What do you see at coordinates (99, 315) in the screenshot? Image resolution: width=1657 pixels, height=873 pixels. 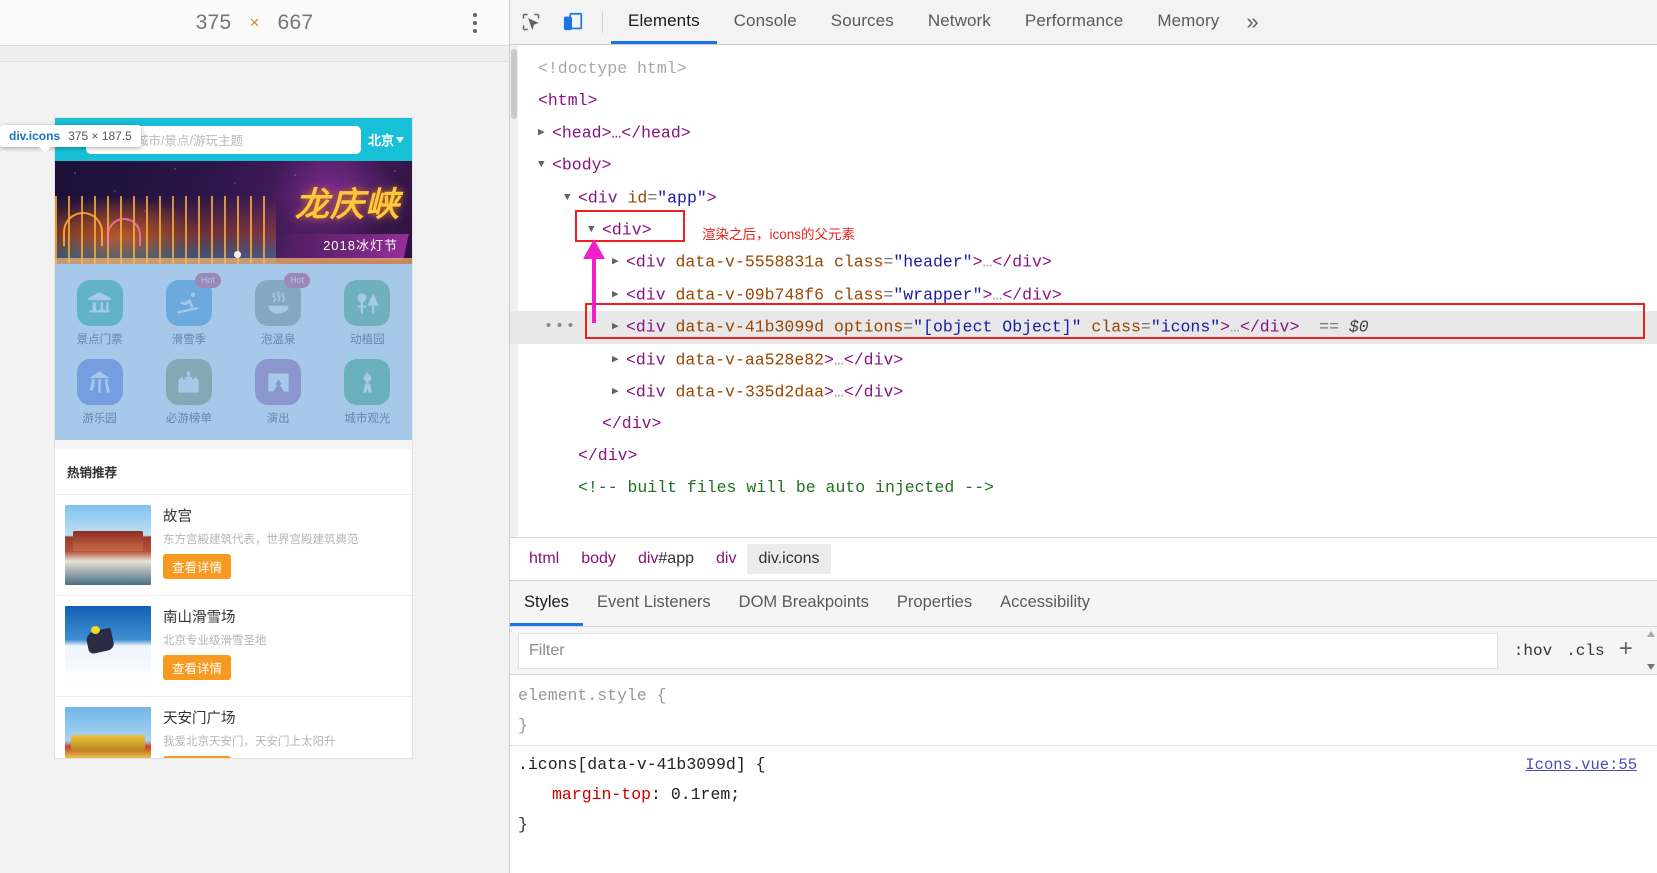 I see `icon-item: 景点门票` at bounding box center [99, 315].